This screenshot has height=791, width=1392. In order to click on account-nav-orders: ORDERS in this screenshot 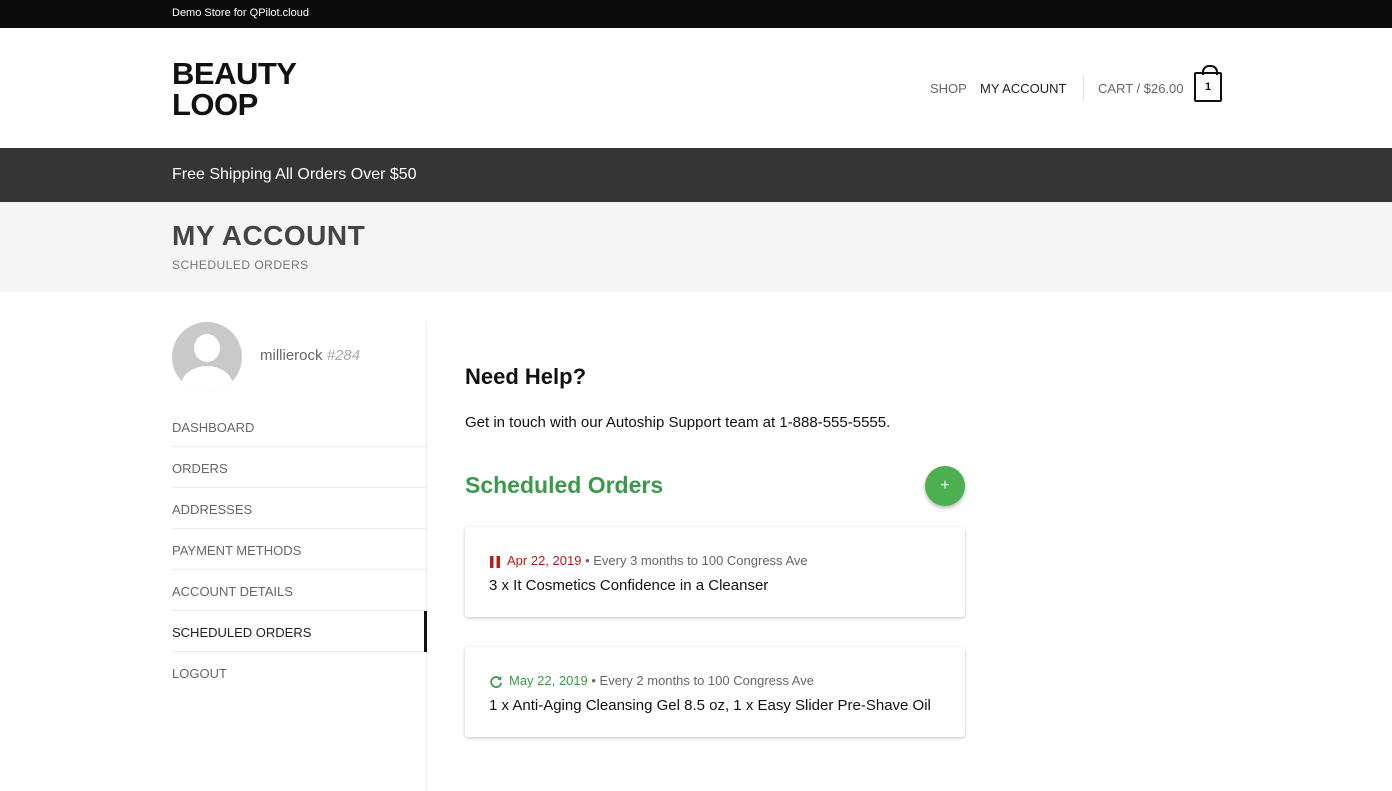, I will do `click(299, 467)`.